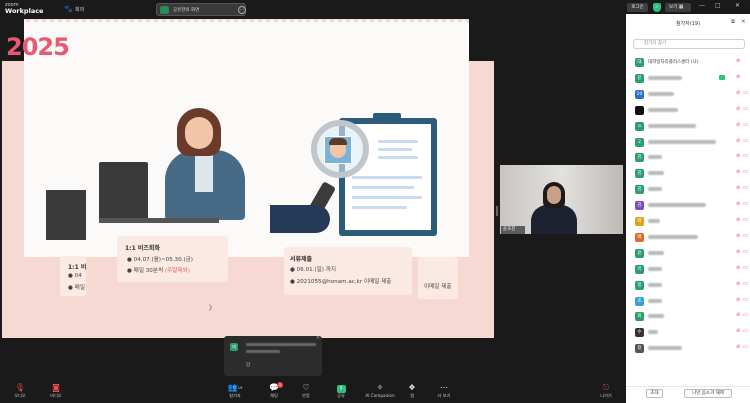 Image resolution: width=750 pixels, height=403 pixels. What do you see at coordinates (274, 393) in the screenshot?
I see `chat-button: 💬 채팅` at bounding box center [274, 393].